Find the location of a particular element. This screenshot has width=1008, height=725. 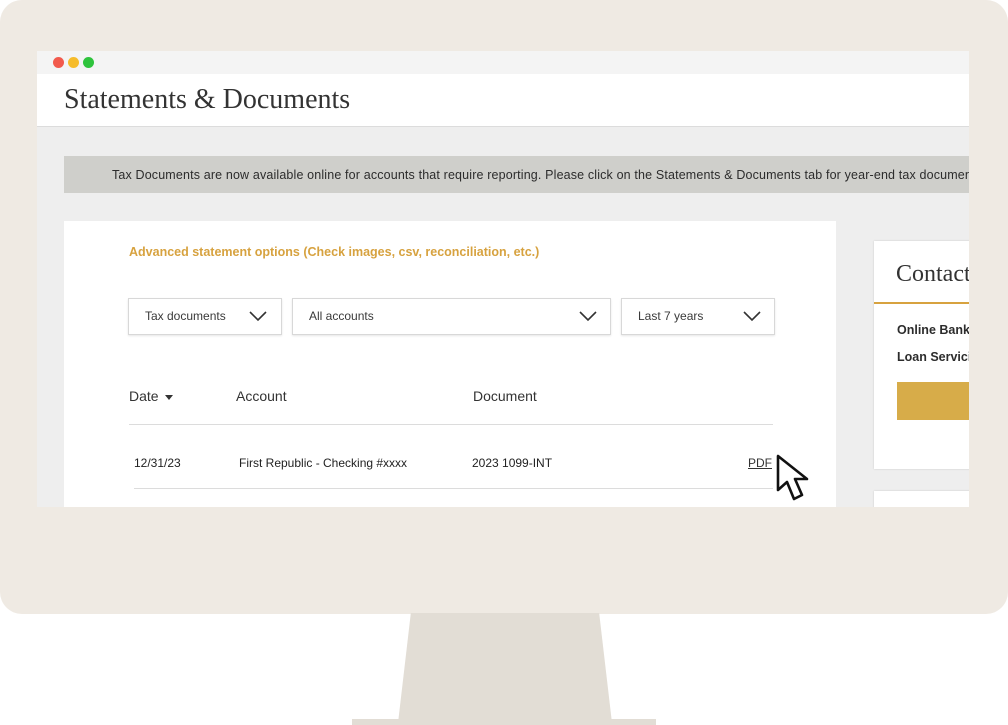

contact-card: Contact Online Banking Loan Servicing is located at coordinates (921, 355).